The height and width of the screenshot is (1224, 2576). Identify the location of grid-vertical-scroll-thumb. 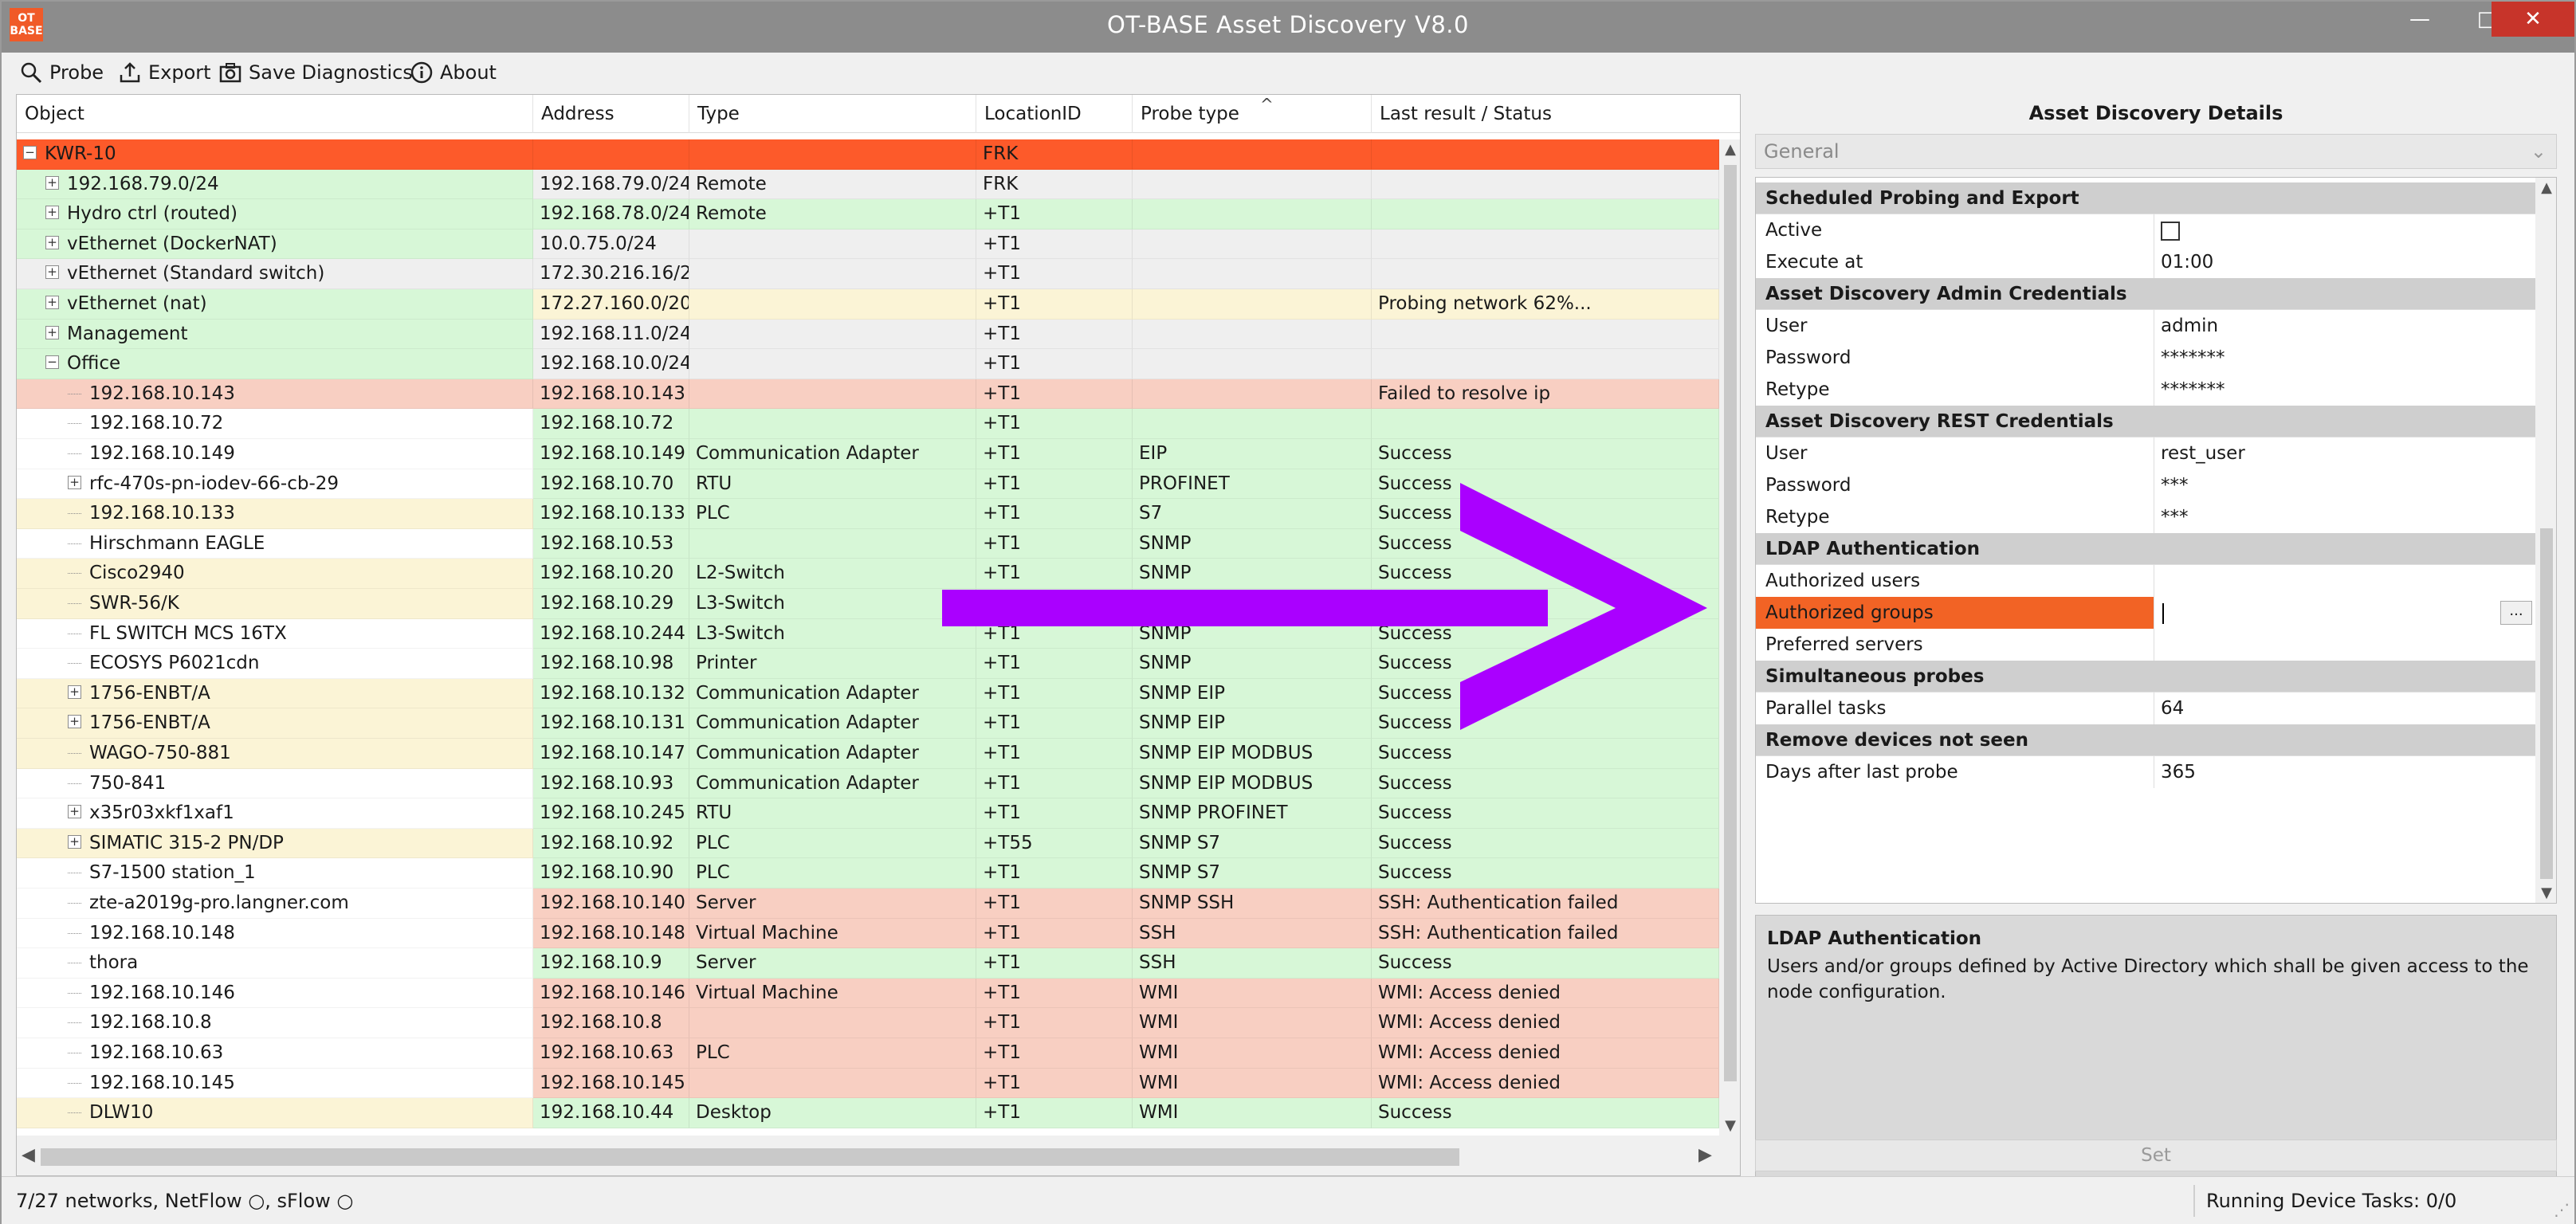
(1730, 623).